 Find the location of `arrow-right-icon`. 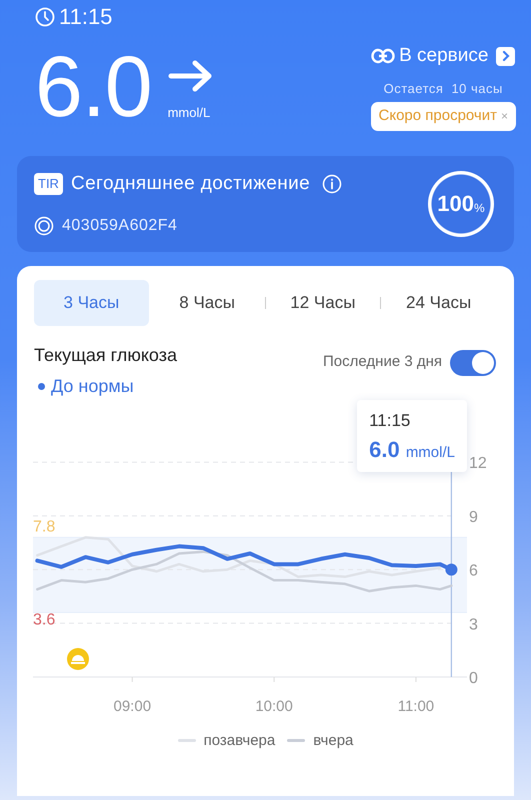

arrow-right-icon is located at coordinates (191, 75).